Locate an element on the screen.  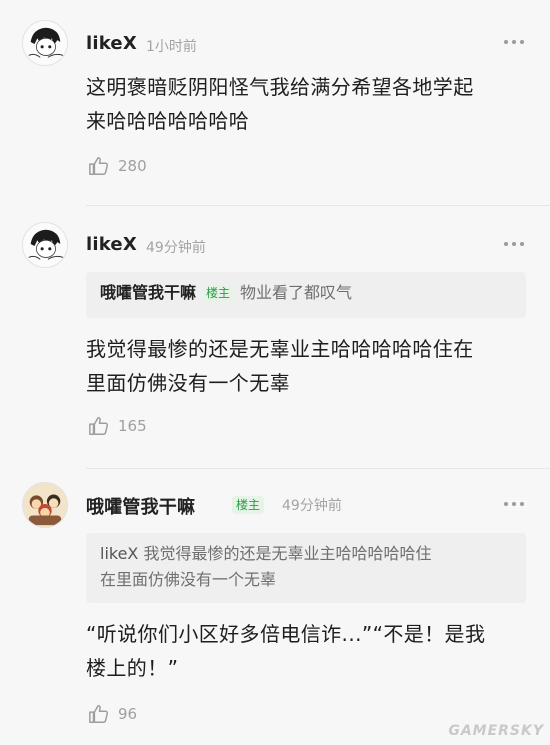
quote-text: 物业看了都叹气 is located at coordinates (296, 292).